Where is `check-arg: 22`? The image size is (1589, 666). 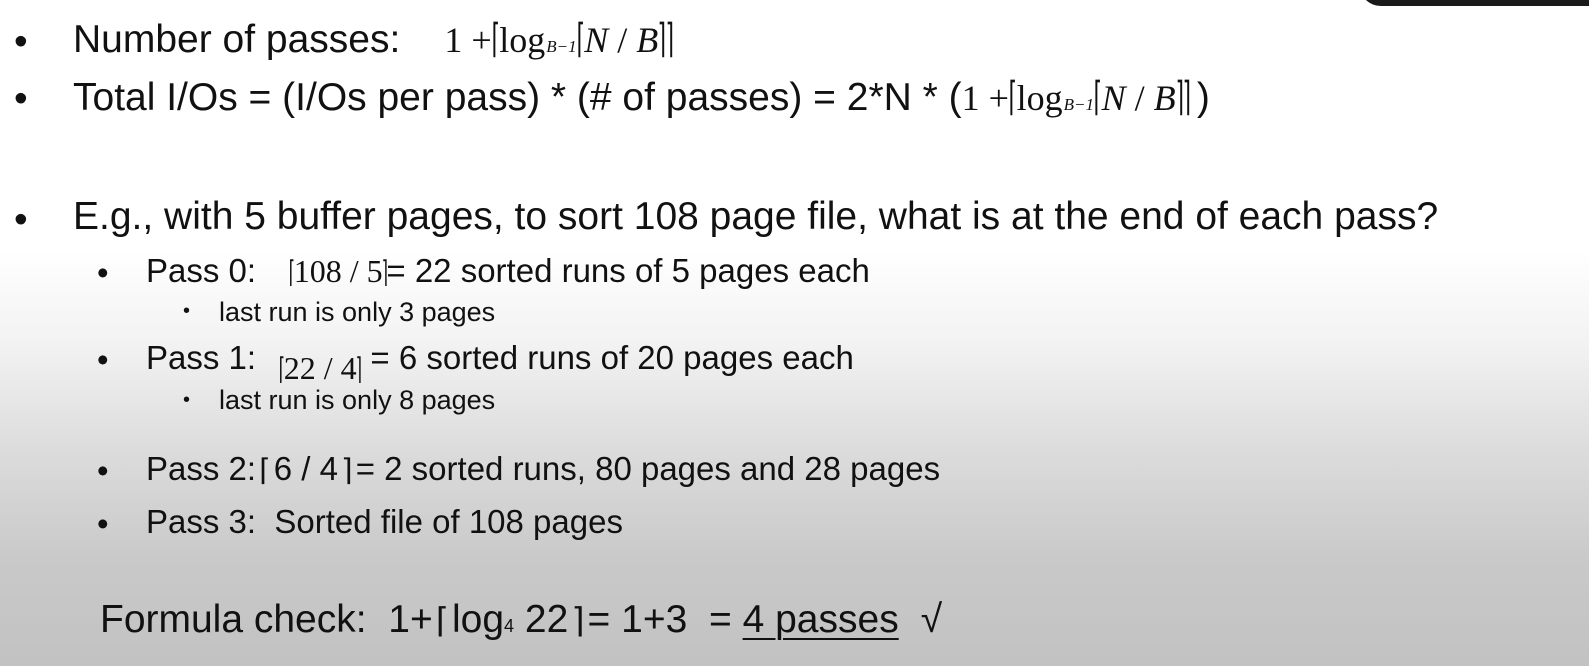
check-arg: 22 is located at coordinates (541, 619).